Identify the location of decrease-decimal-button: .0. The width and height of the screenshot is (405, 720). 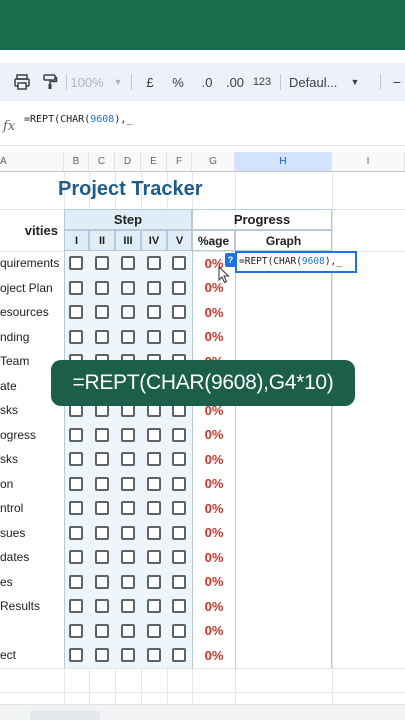
(207, 82).